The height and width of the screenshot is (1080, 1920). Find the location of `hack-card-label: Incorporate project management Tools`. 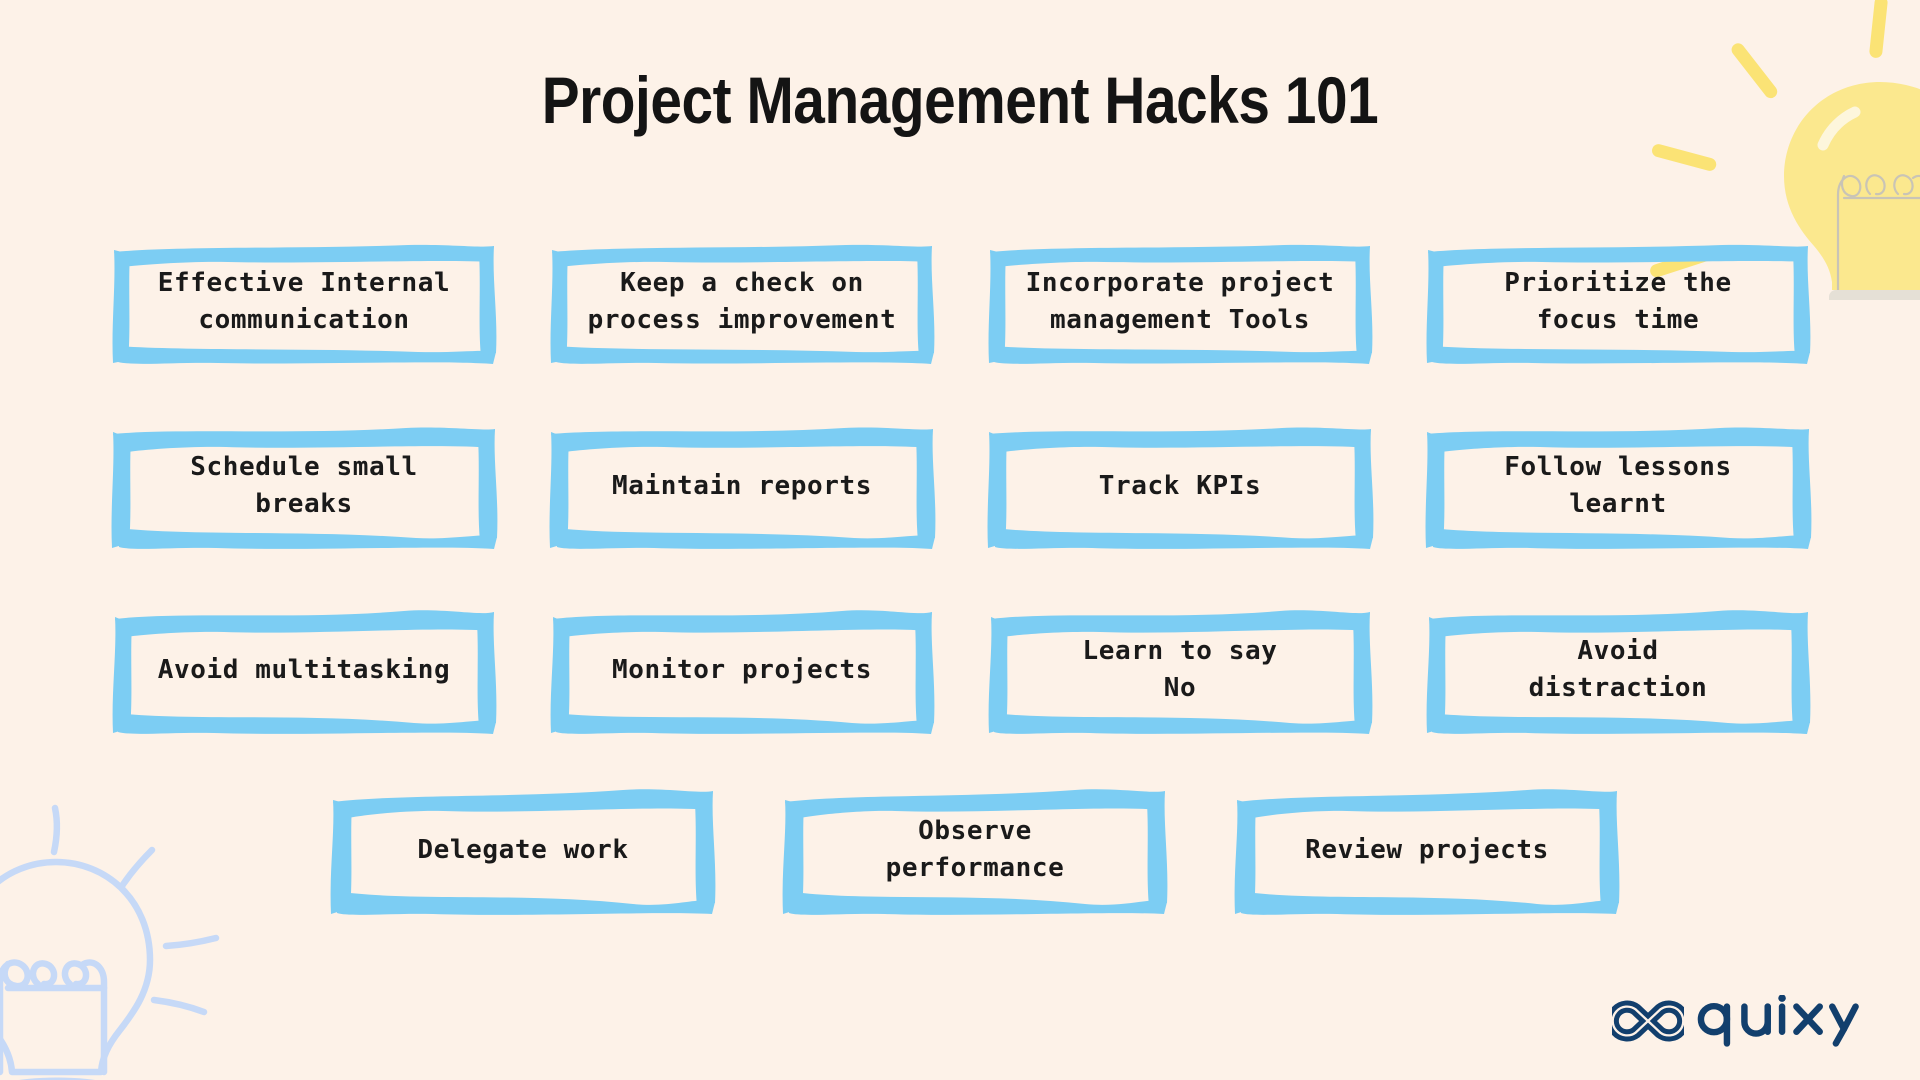

hack-card-label: Incorporate project management Tools is located at coordinates (1180, 301).